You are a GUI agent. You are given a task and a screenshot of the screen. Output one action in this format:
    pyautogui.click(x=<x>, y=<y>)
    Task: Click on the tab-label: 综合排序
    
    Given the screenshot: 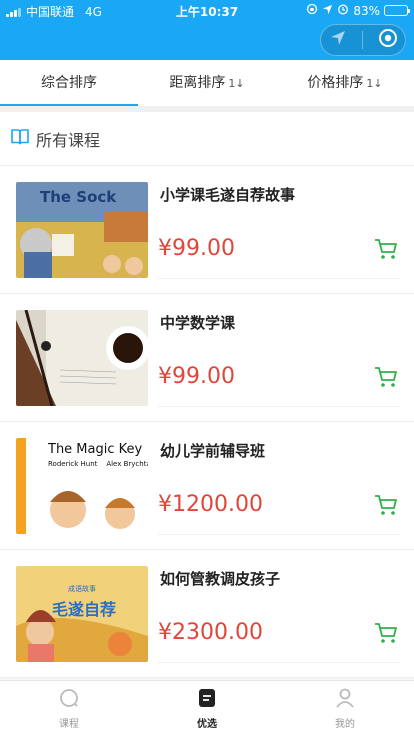 What is the action you would take?
    pyautogui.click(x=69, y=83)
    